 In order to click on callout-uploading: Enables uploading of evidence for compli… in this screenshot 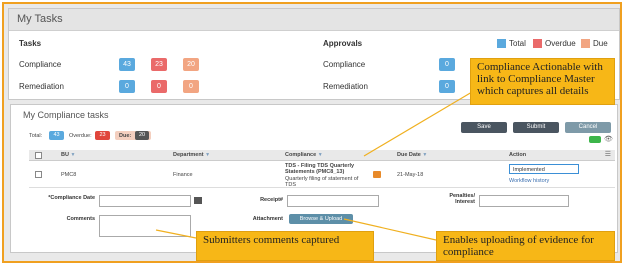, I will do `click(525, 246)`.